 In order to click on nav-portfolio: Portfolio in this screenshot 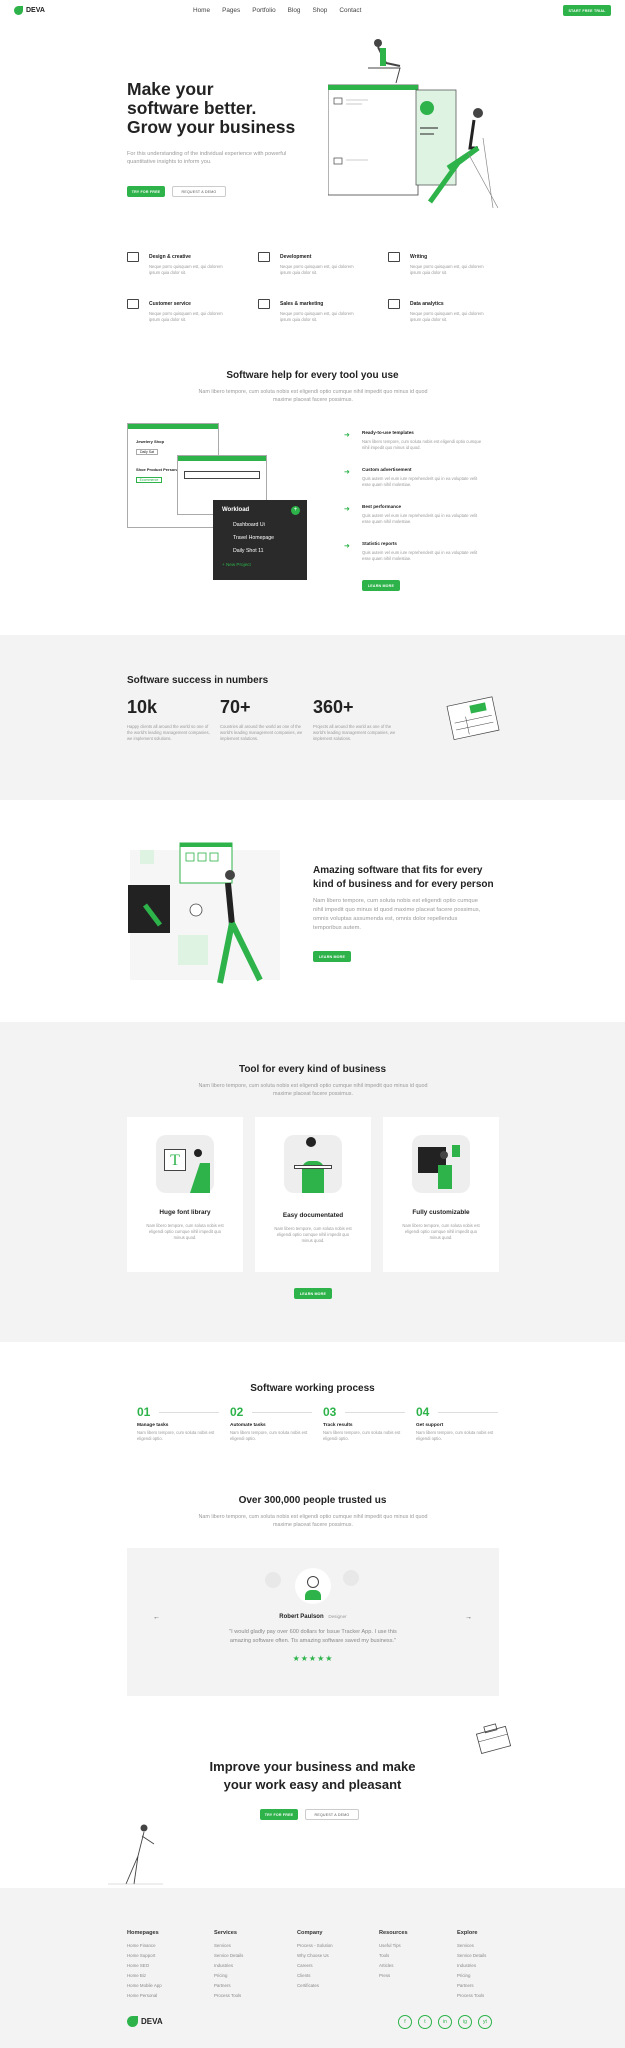, I will do `click(263, 10)`.